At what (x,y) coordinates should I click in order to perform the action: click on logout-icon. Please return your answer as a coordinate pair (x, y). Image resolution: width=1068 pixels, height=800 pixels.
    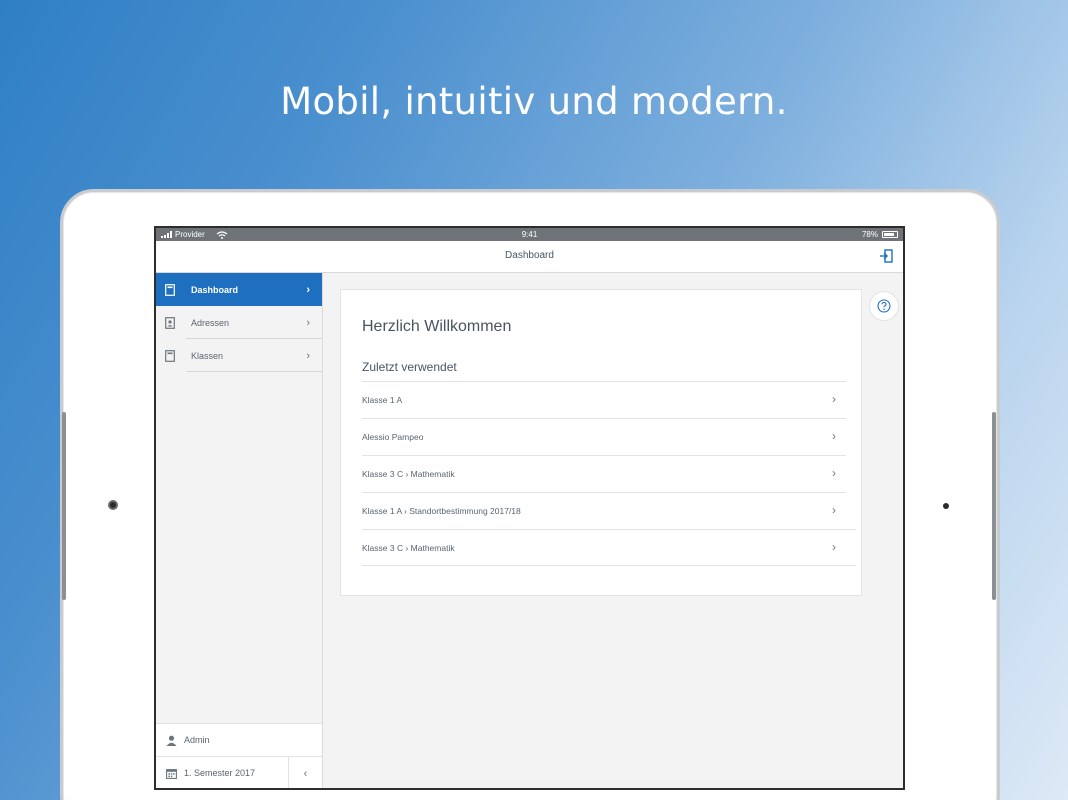
    Looking at the image, I should click on (886, 256).